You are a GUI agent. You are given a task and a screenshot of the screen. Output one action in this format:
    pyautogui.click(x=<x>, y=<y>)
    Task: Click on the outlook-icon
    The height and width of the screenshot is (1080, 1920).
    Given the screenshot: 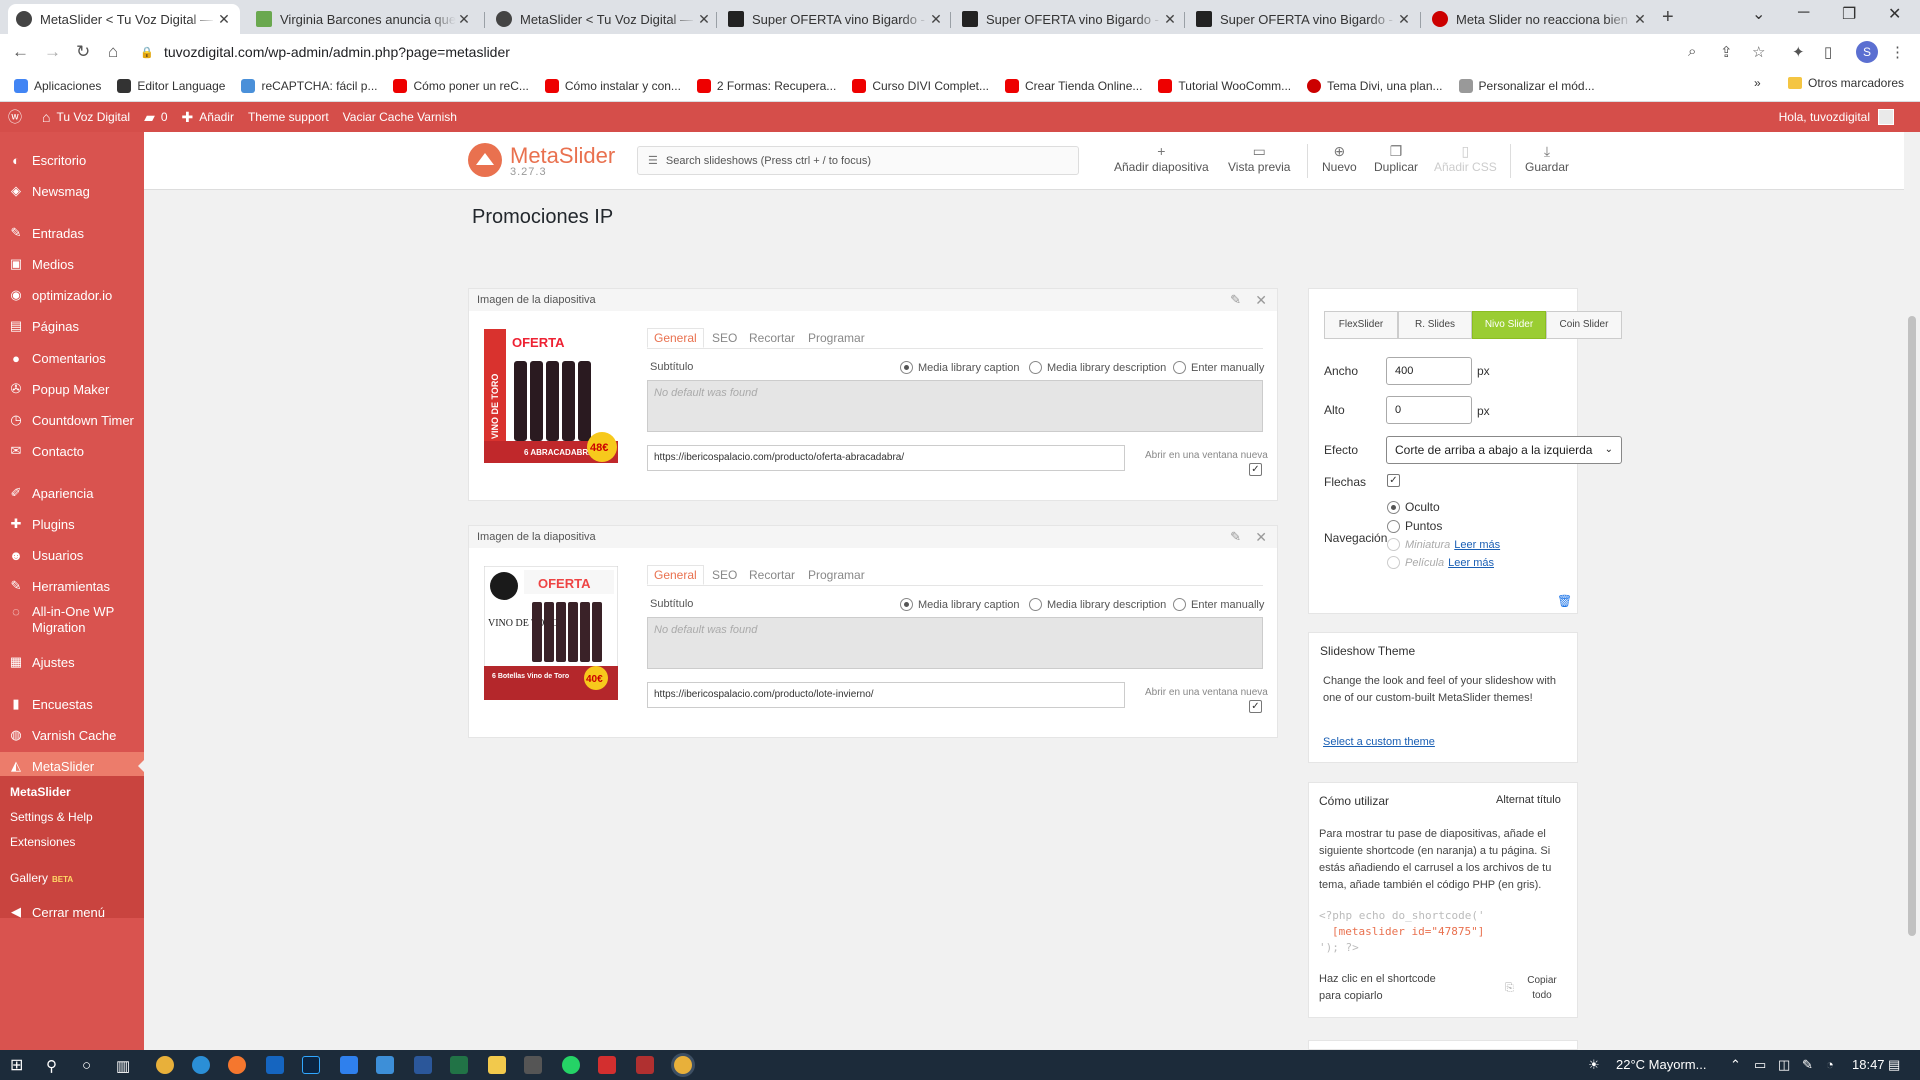 What is the action you would take?
    pyautogui.click(x=275, y=1065)
    